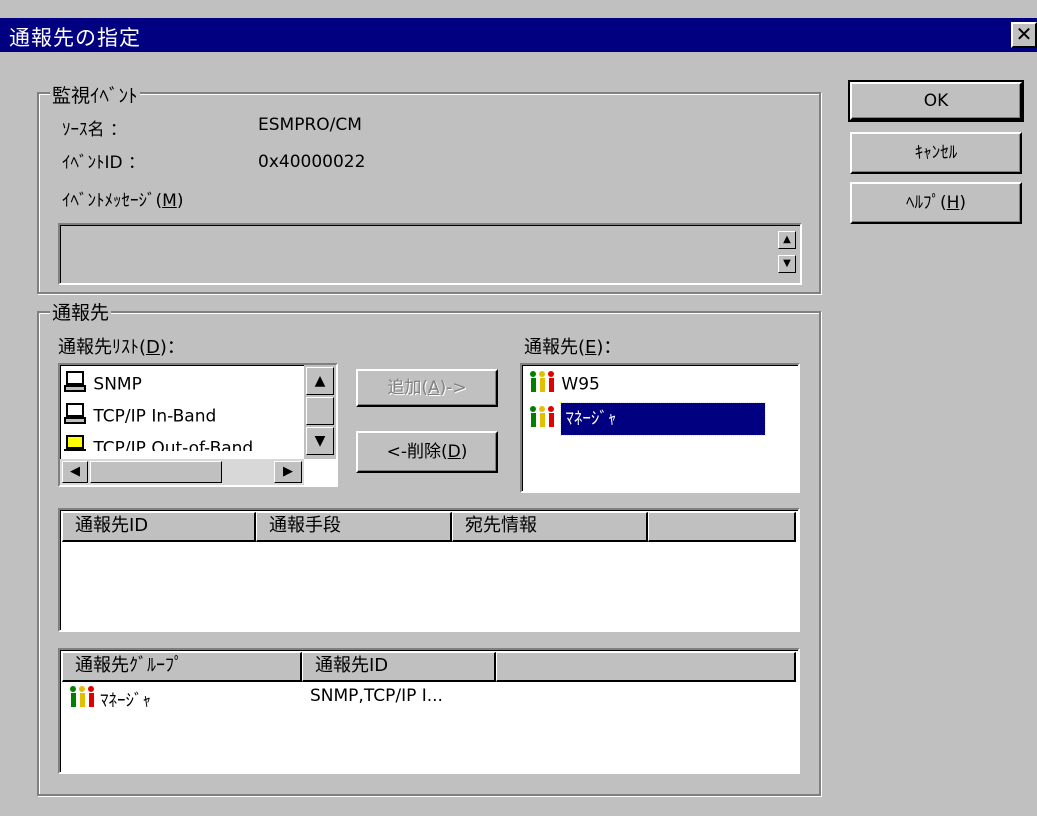  I want to click on selected-destination-label: 通報先(E)：, so click(573, 347).